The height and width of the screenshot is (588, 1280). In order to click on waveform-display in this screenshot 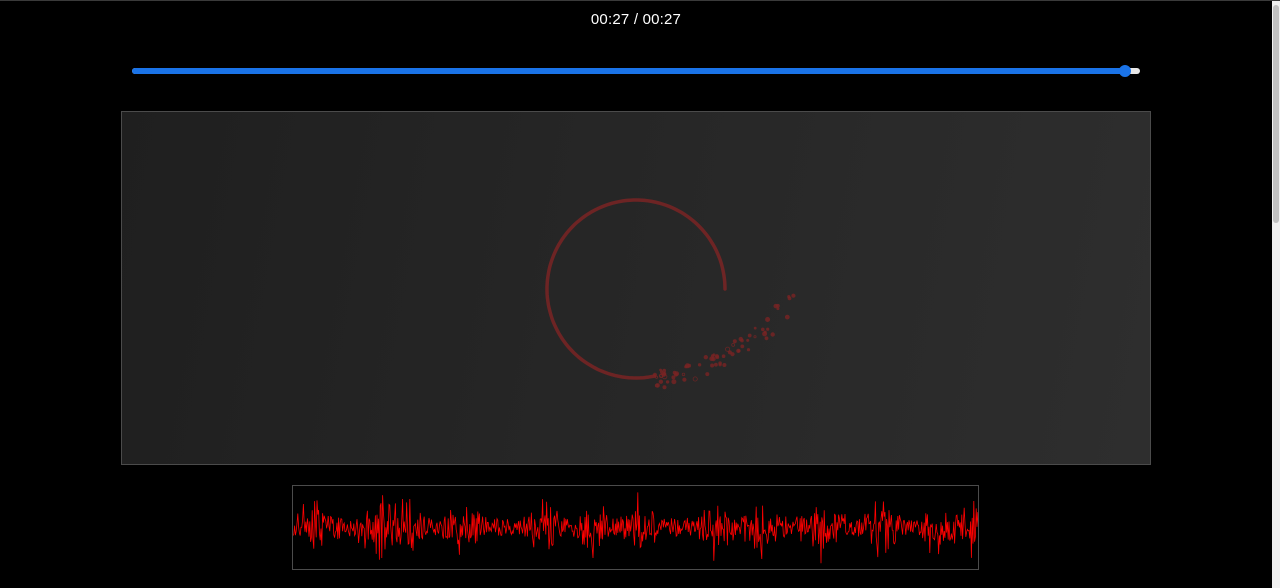, I will do `click(635, 527)`.